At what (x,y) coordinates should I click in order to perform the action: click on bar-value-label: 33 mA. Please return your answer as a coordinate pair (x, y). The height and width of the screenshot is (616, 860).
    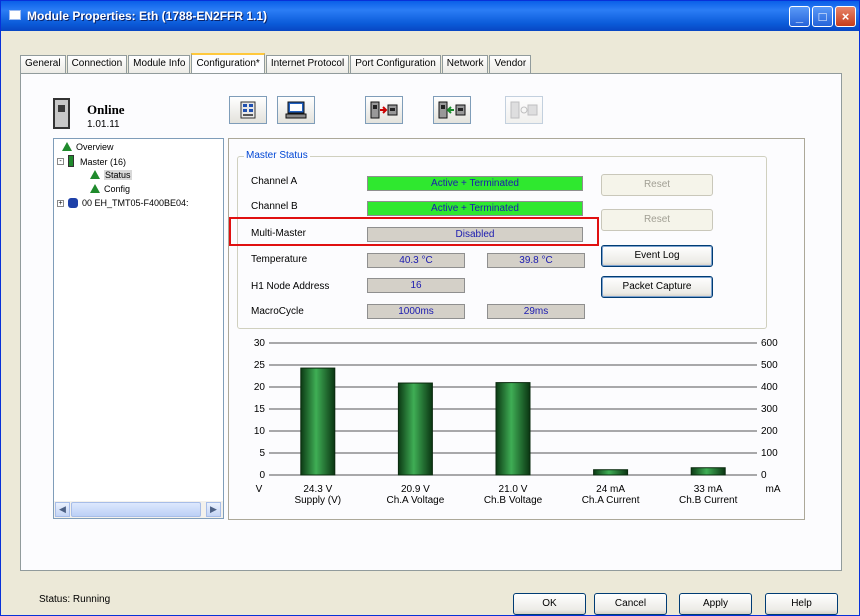
    Looking at the image, I should click on (708, 489).